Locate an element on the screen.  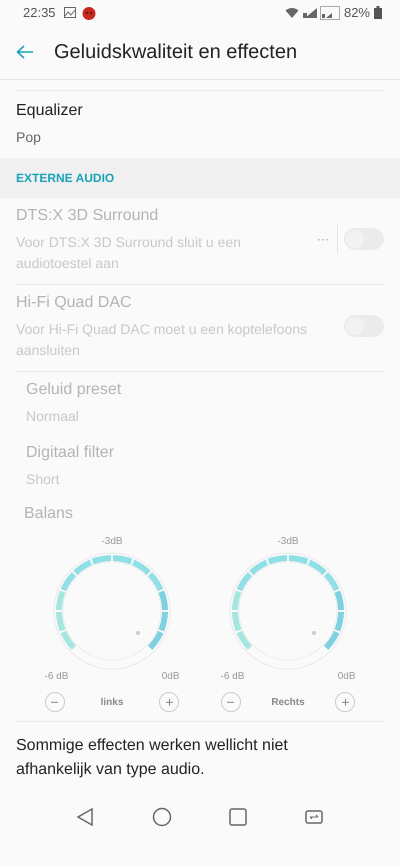
setting-title: DTS:X 3D Surround is located at coordinates (88, 216).